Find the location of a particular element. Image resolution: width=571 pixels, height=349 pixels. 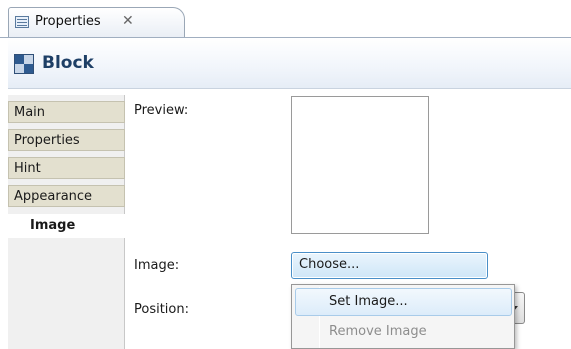

category-tab-image: Image is located at coordinates (66, 226).